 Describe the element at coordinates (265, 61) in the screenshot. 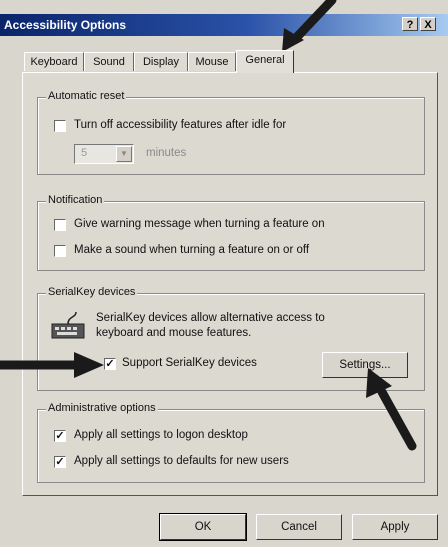

I see `tab-general: General` at that location.